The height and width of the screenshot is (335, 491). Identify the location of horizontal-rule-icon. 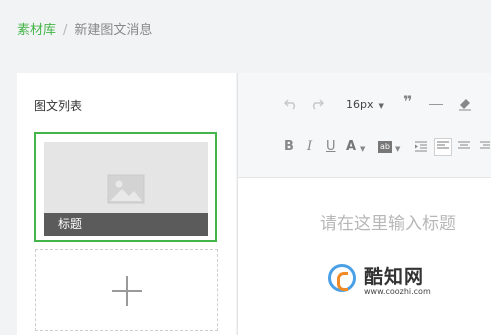
(436, 104).